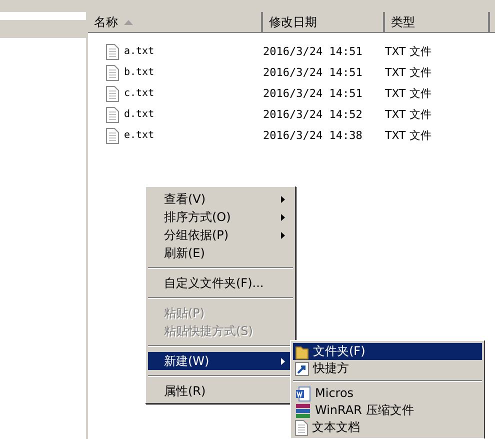 This screenshot has height=439, width=495. I want to click on sort-up-icon, so click(128, 22).